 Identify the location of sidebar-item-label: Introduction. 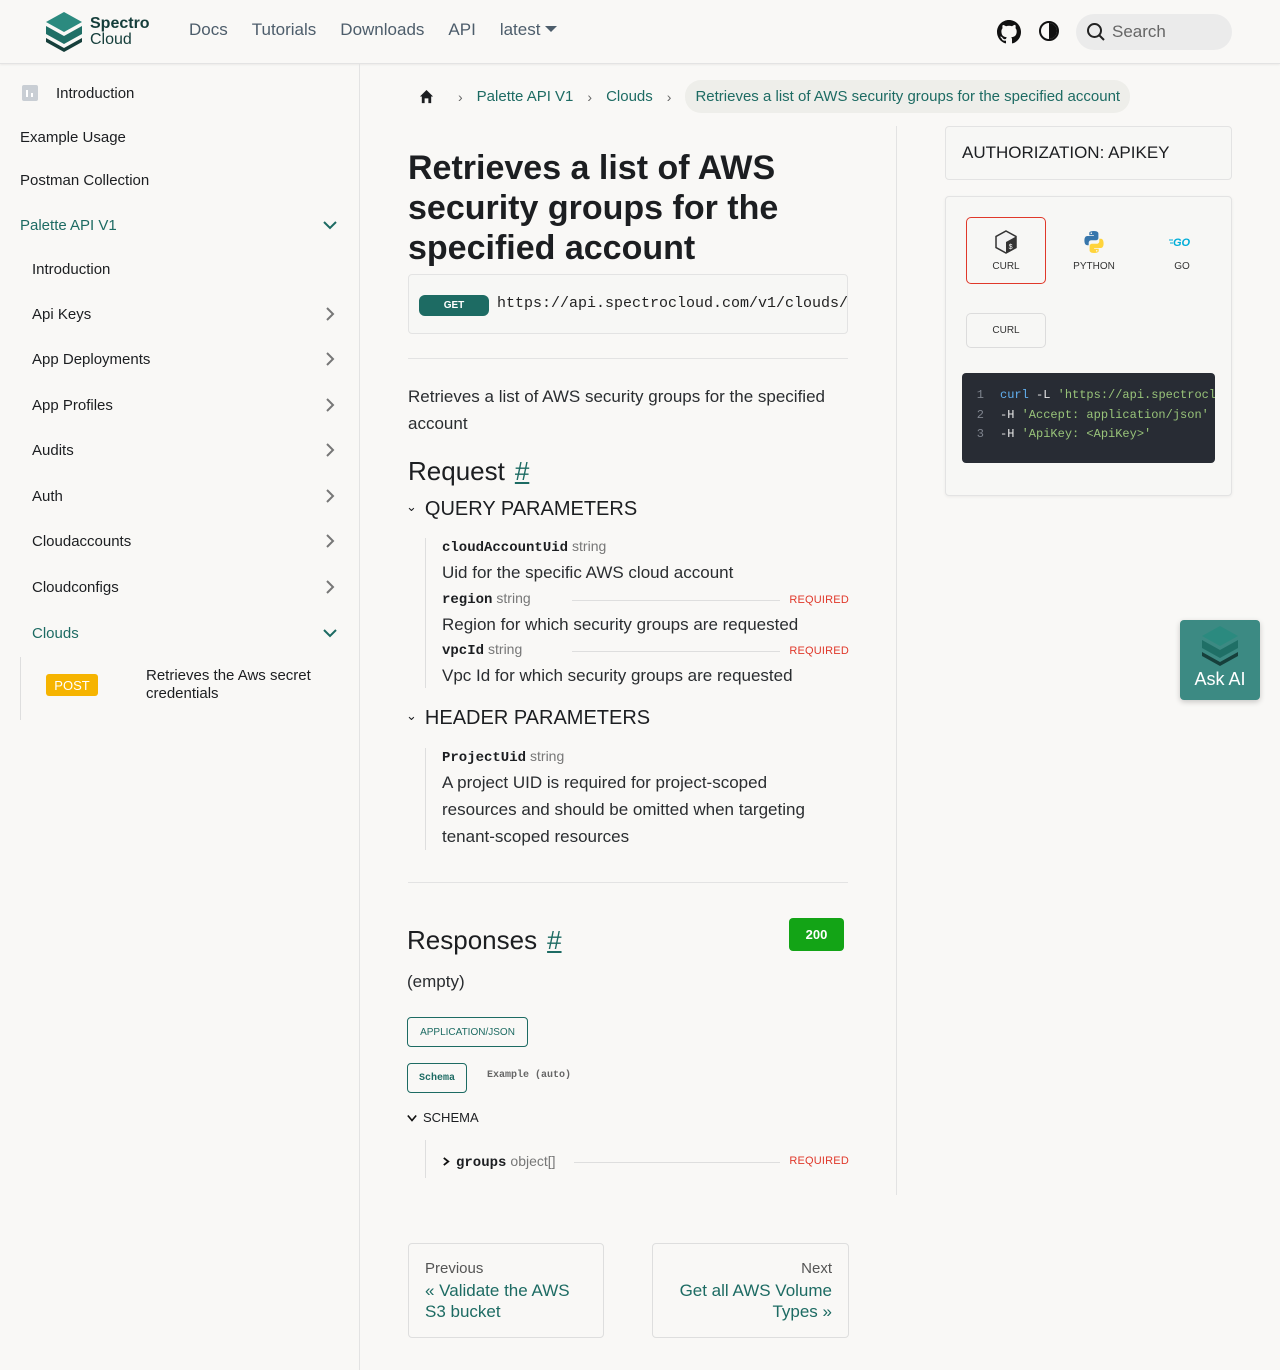
(71, 269).